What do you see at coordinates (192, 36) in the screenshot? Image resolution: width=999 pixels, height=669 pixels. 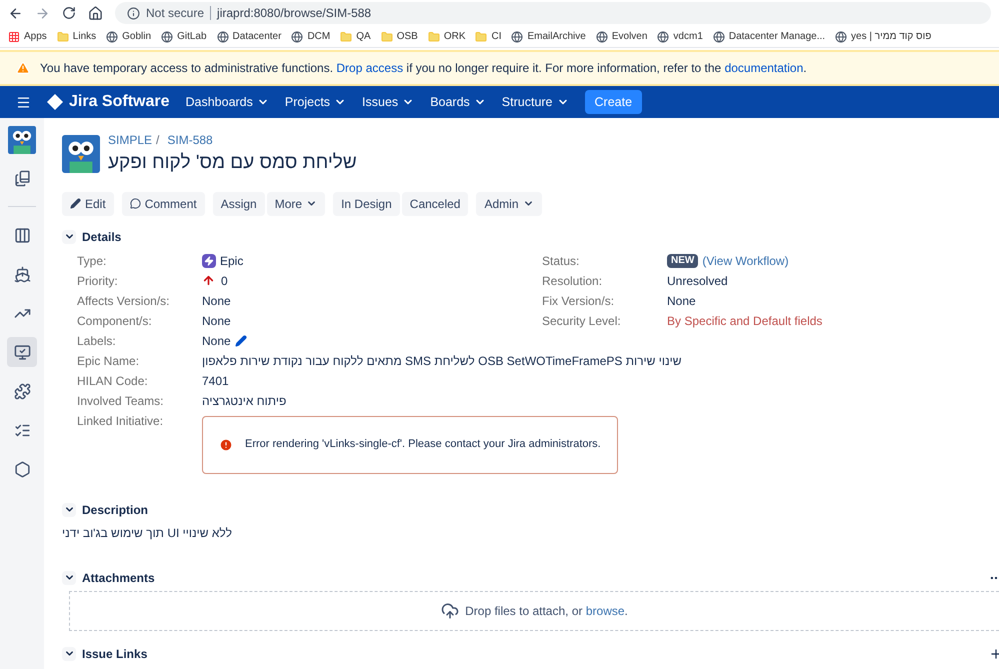 I see `bookmark-link: GitLab` at bounding box center [192, 36].